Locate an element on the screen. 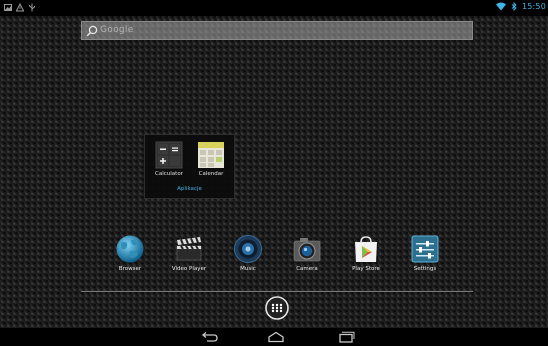 This screenshot has width=548, height=346. app-video-player: Video Player is located at coordinates (189, 253).